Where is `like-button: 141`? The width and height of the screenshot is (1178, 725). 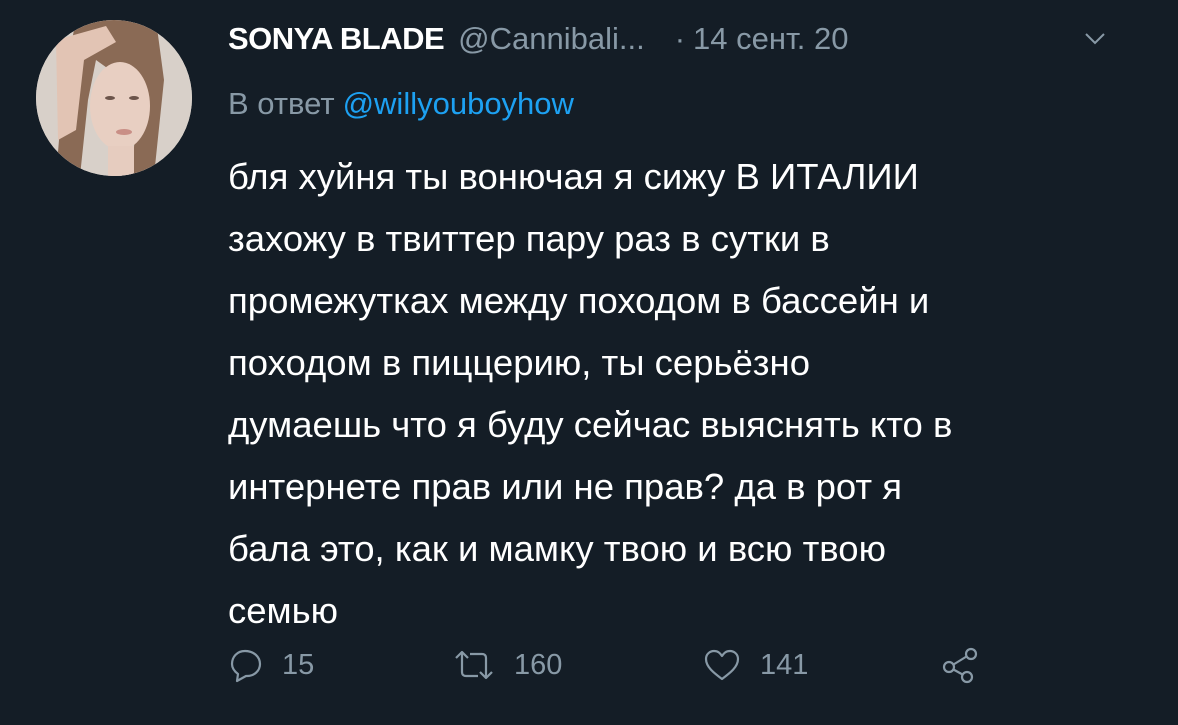
like-button: 141 is located at coordinates (755, 665).